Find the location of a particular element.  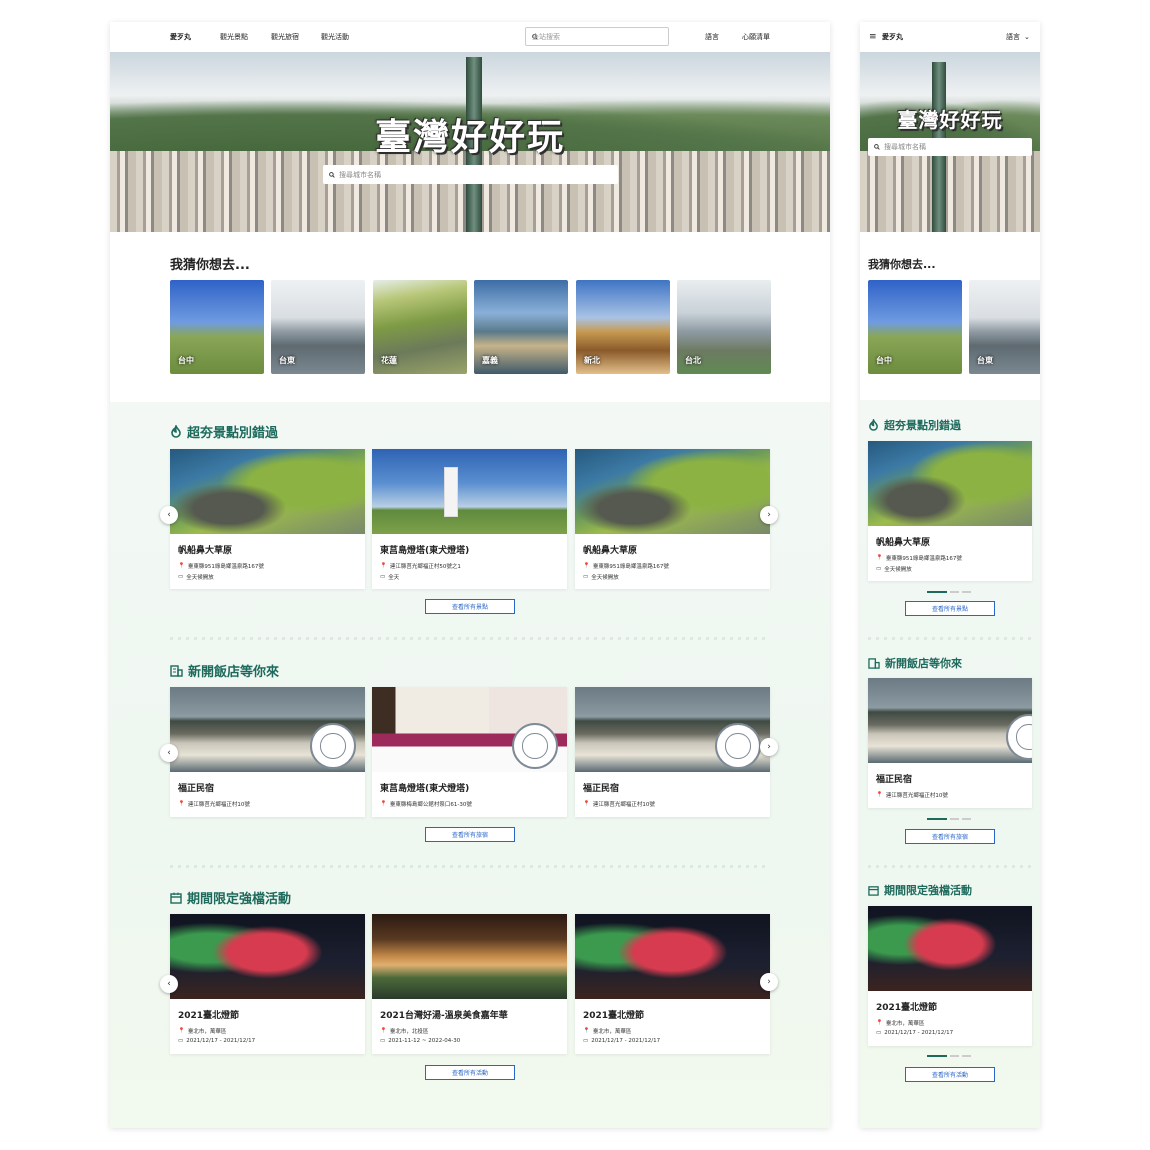

hotel-card: 東莒島燈塔(東犬燈塔) 📍 臺東縣梅島鄉公館村祭口61-30號 is located at coordinates (469, 752).